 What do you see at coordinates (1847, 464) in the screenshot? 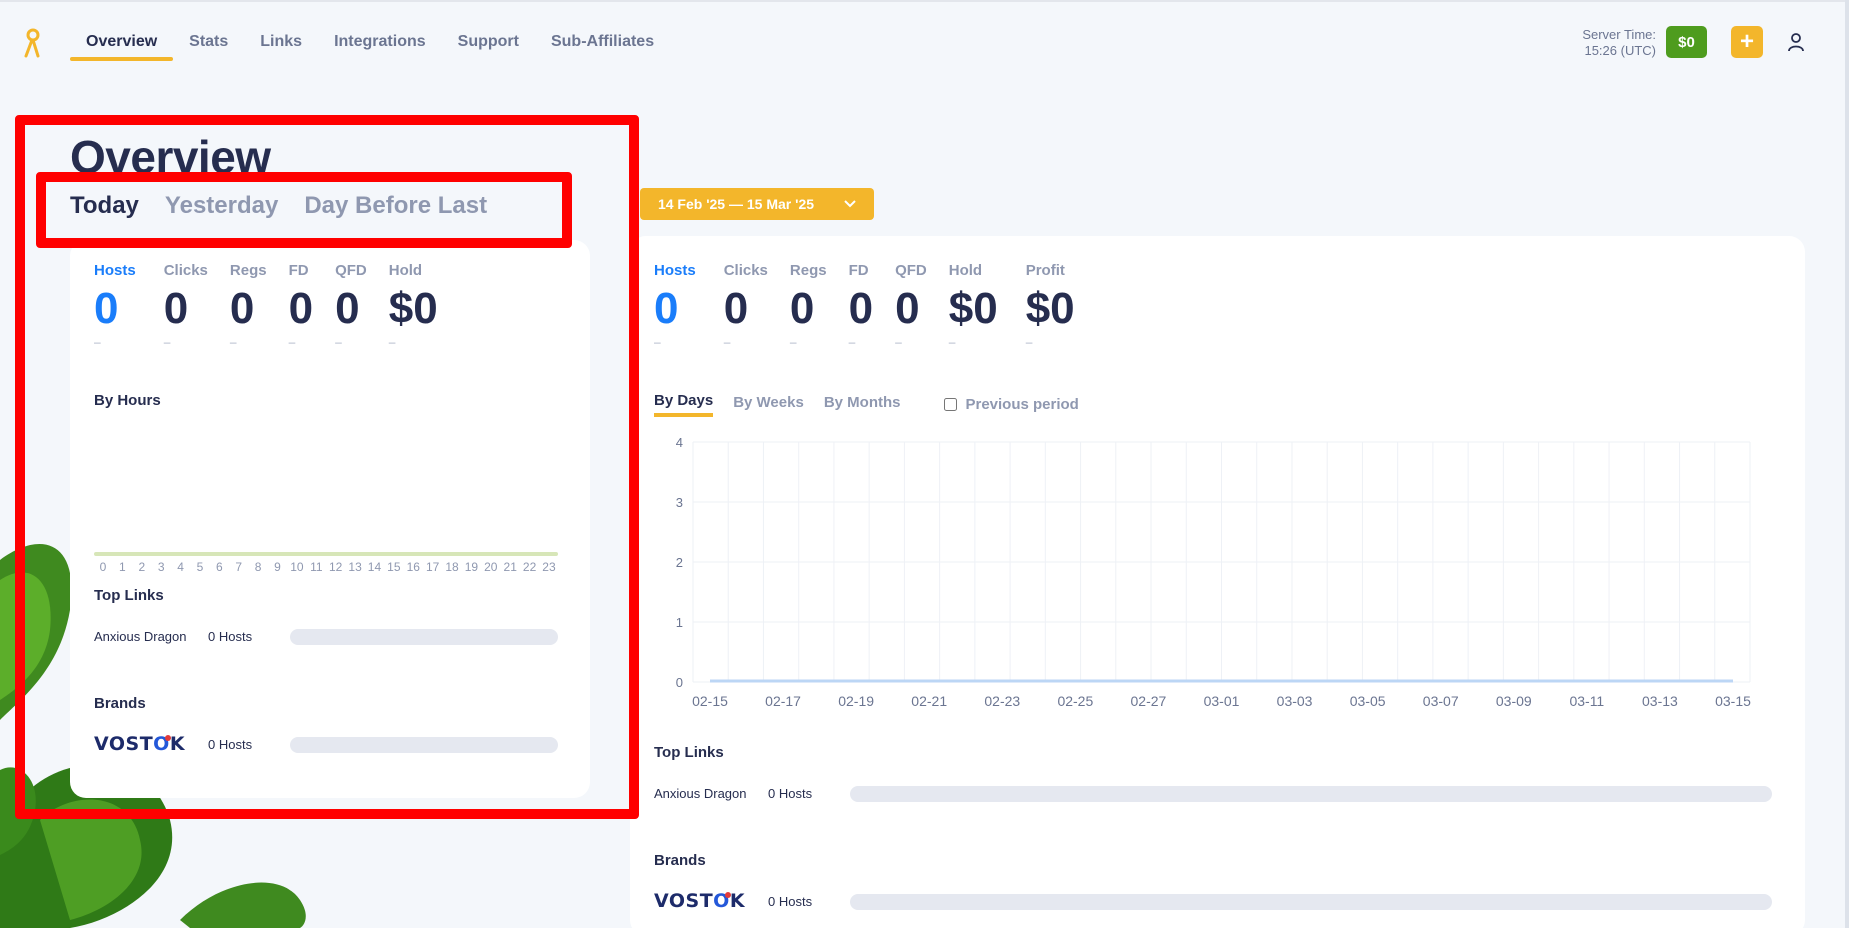
I see `page-scrollbar` at bounding box center [1847, 464].